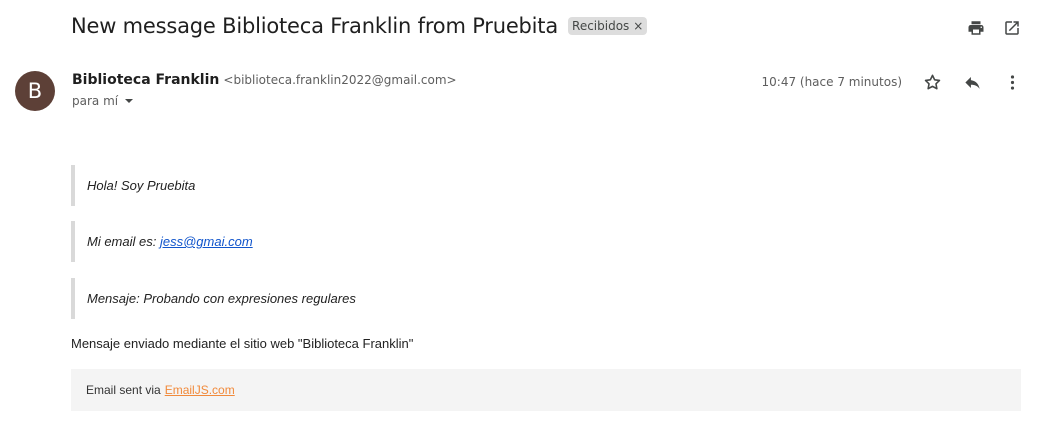 The image size is (1042, 422). Describe the element at coordinates (206, 241) in the screenshot. I see `email-link: jess@gmai.com` at that location.